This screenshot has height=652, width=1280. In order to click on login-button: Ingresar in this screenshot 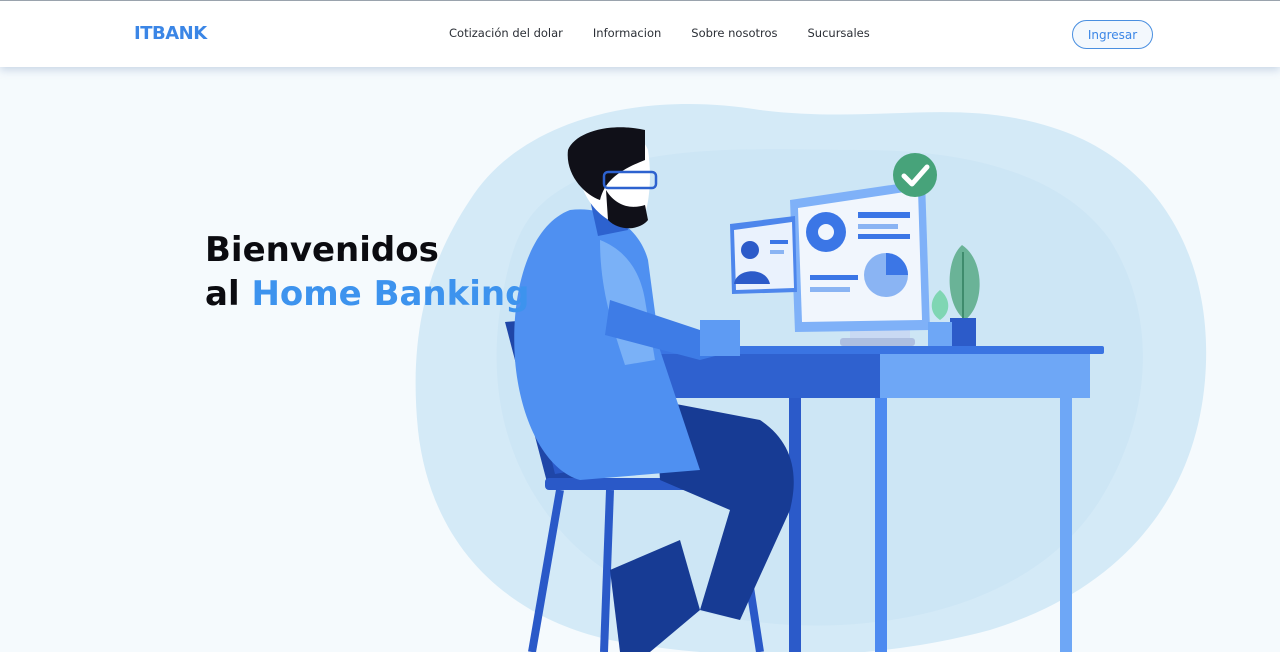, I will do `click(1112, 34)`.